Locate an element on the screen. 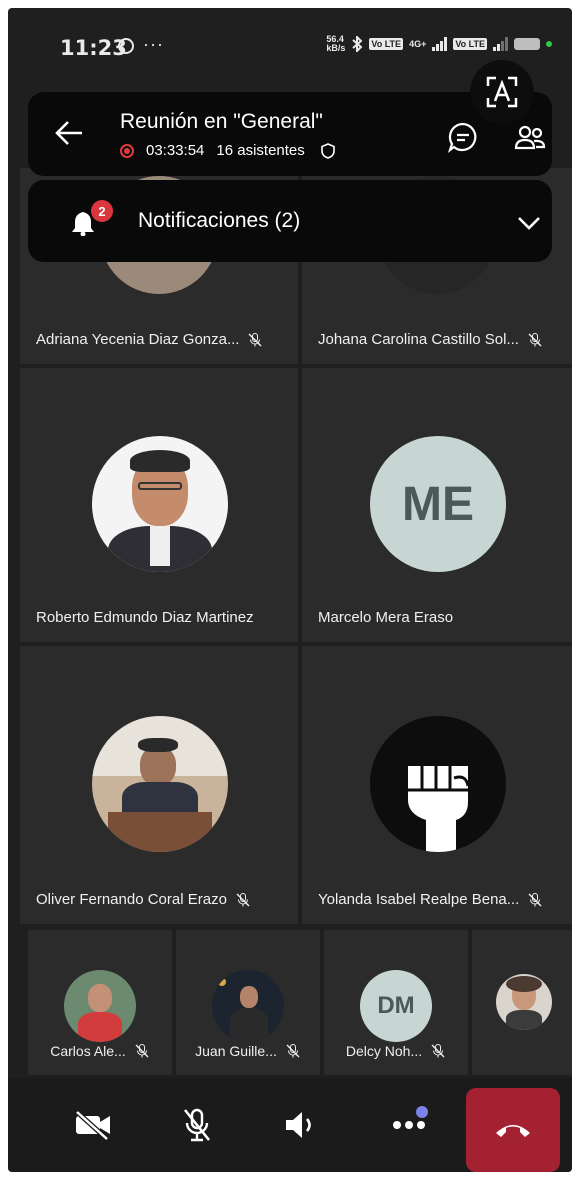  raised-fist-image is located at coordinates (439, 809).